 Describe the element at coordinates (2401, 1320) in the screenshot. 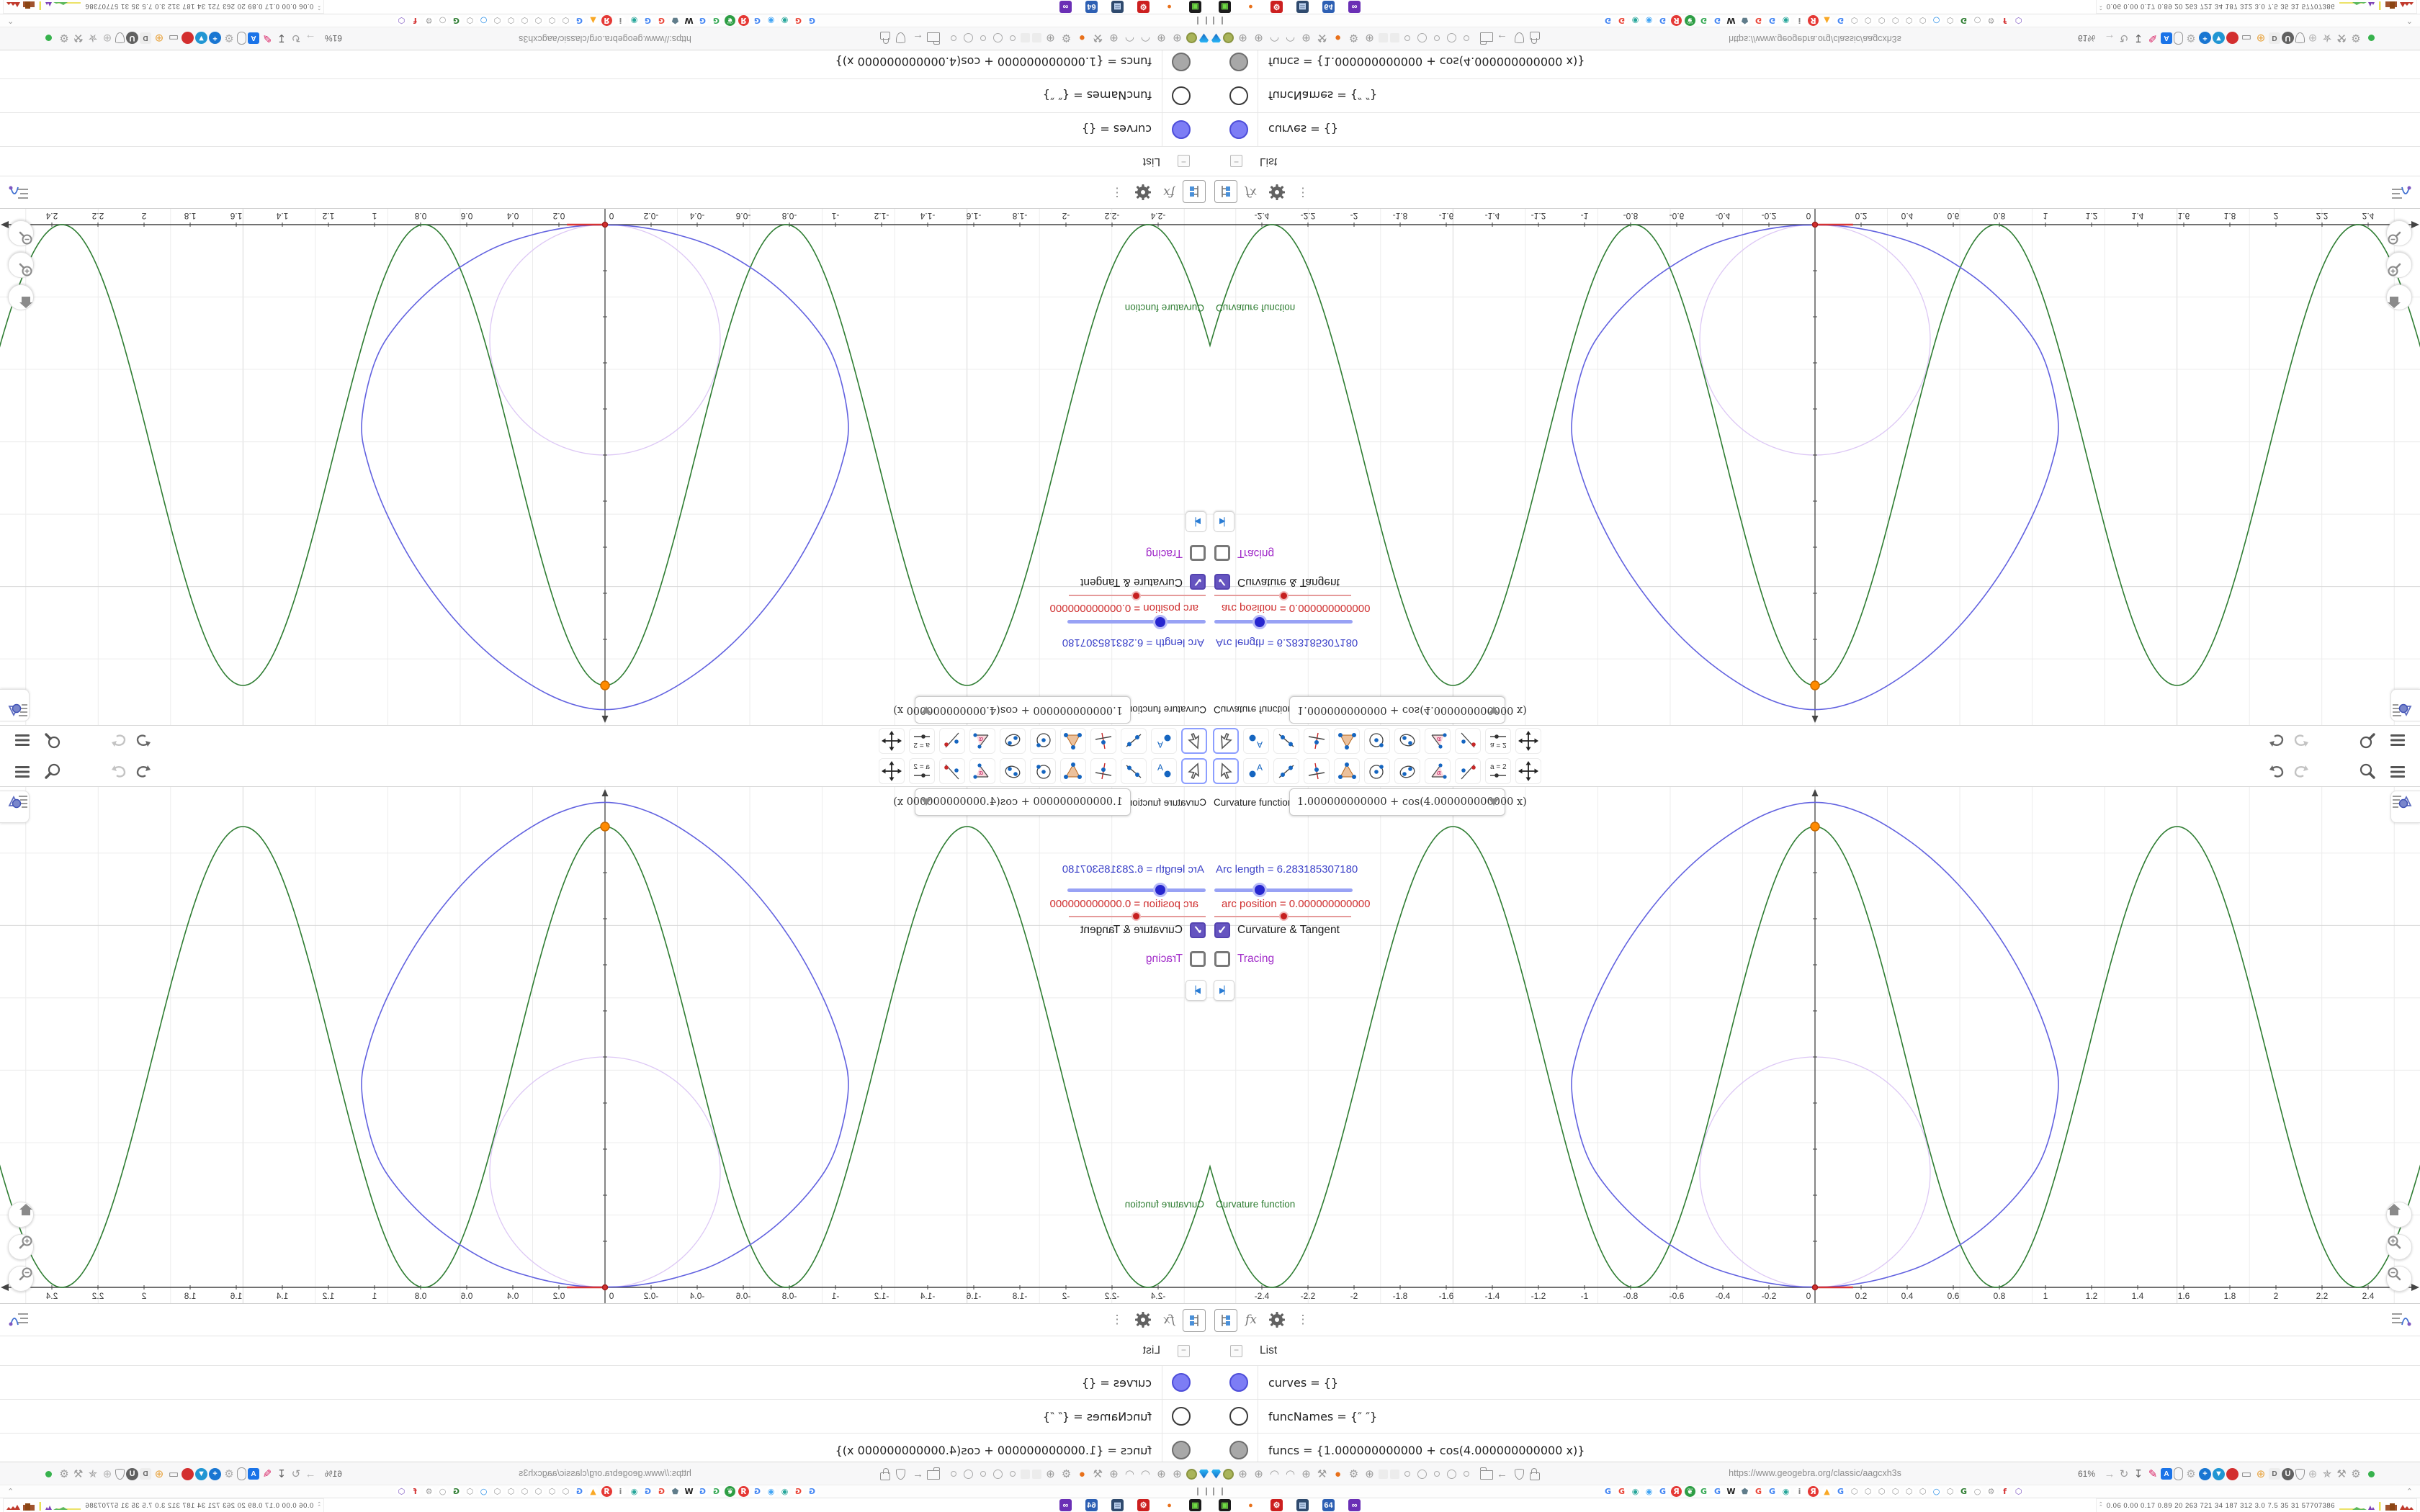

I see `algebra-style-toggle` at that location.